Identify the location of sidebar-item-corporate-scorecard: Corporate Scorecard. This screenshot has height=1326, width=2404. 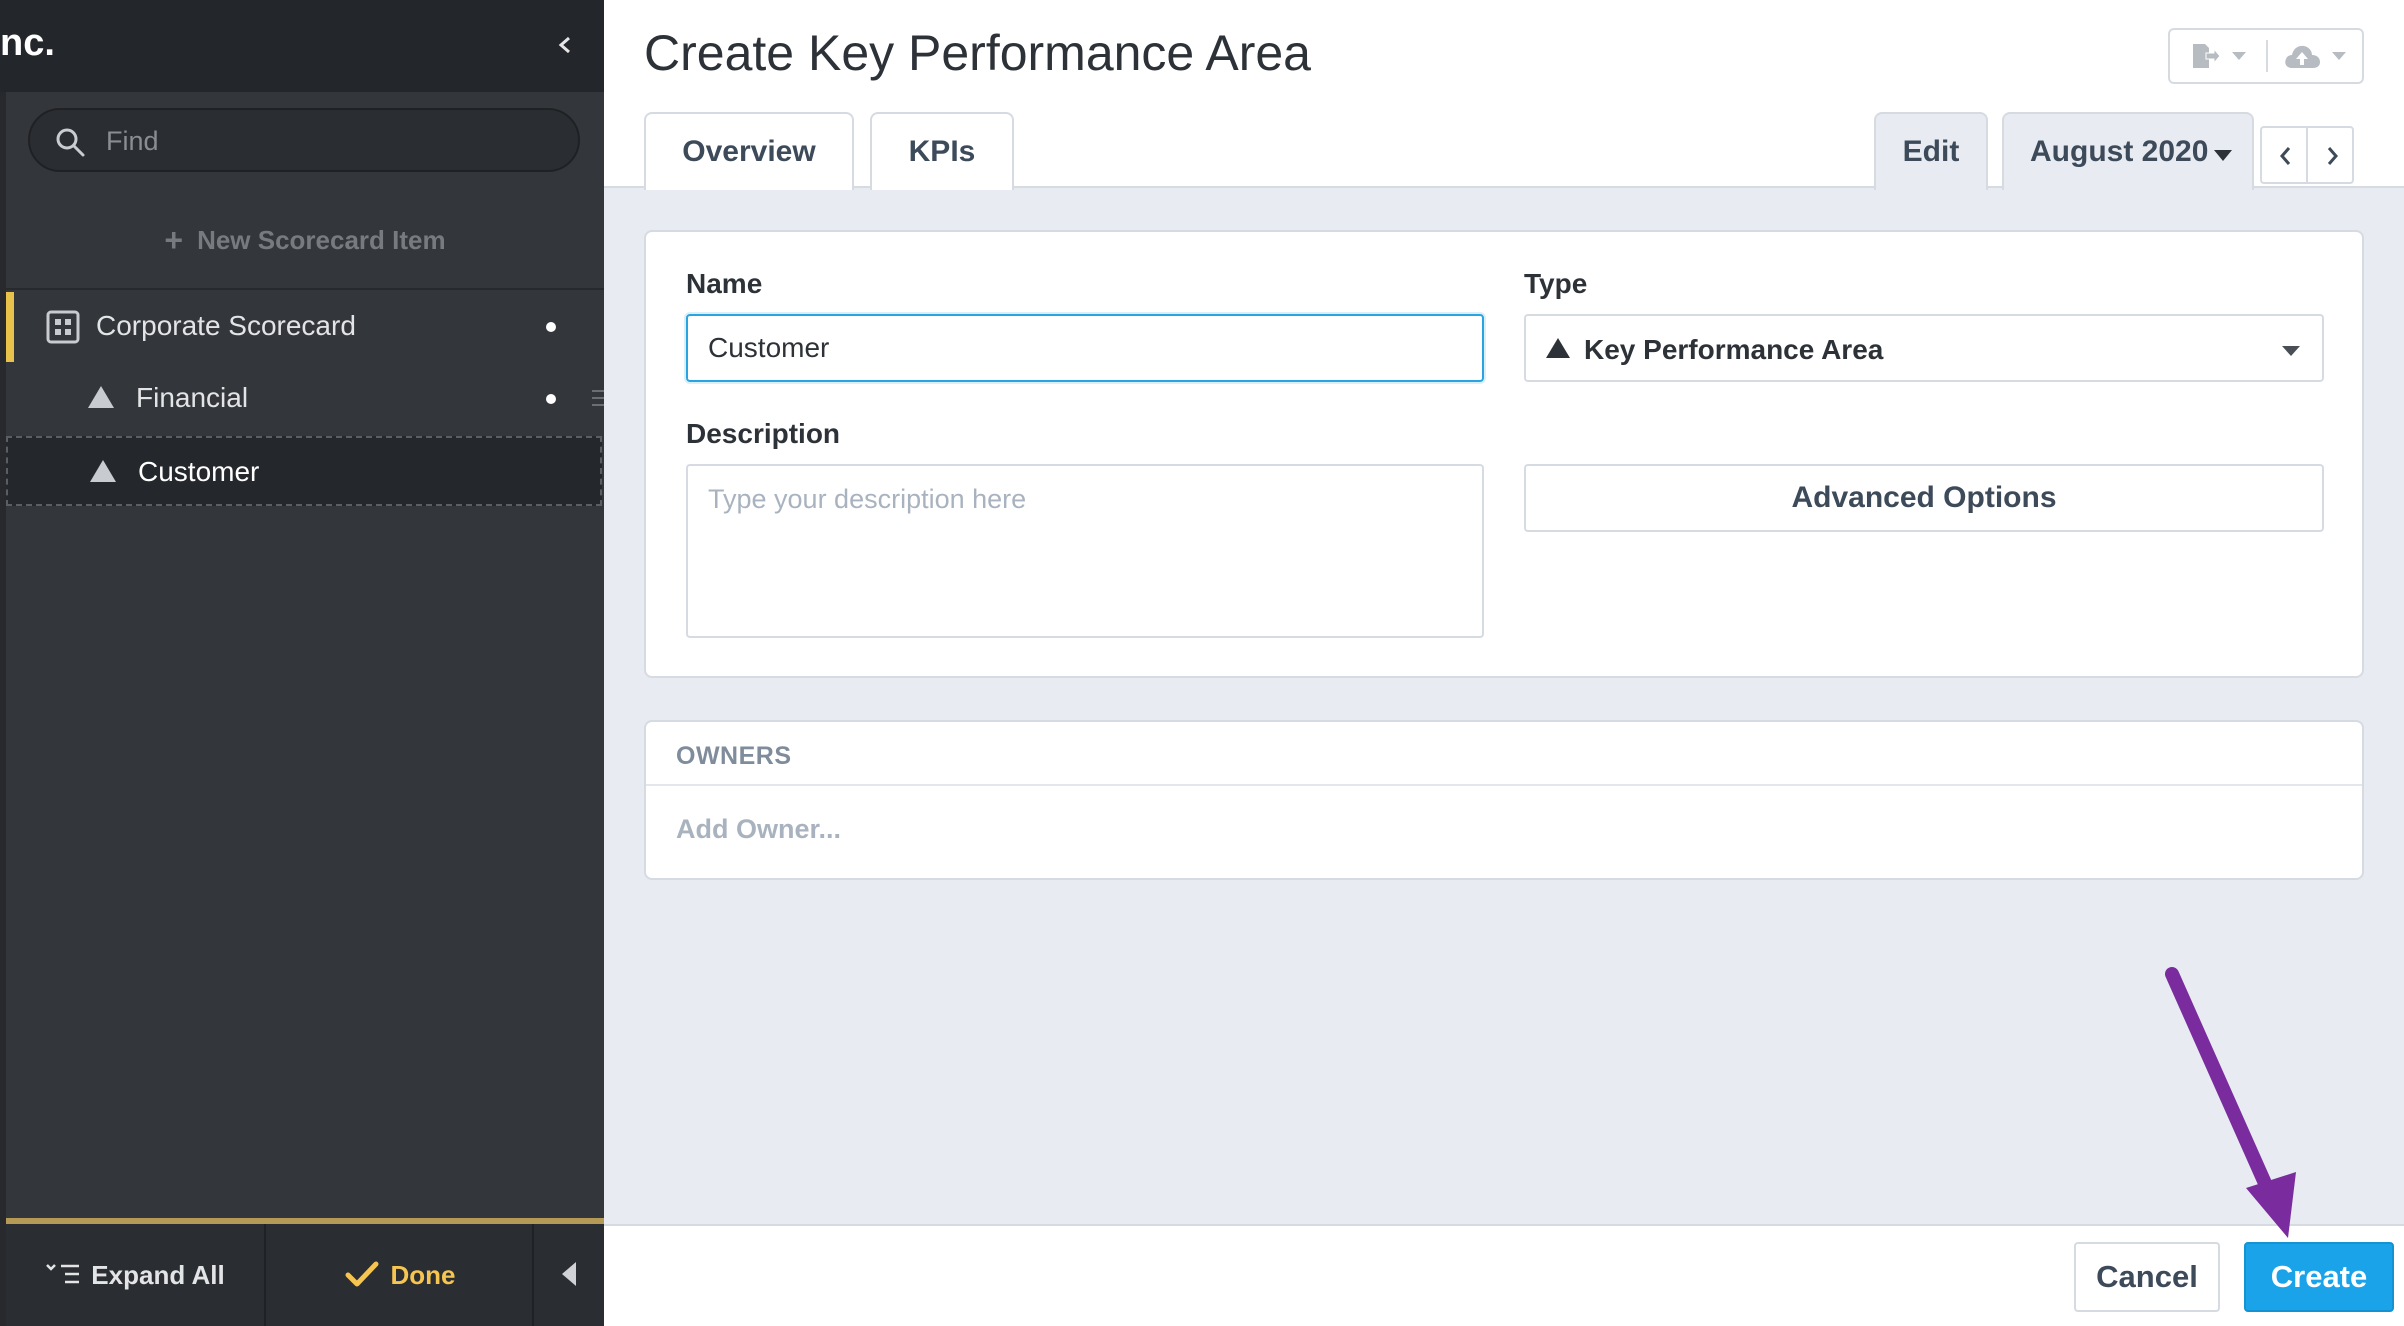
(305, 327).